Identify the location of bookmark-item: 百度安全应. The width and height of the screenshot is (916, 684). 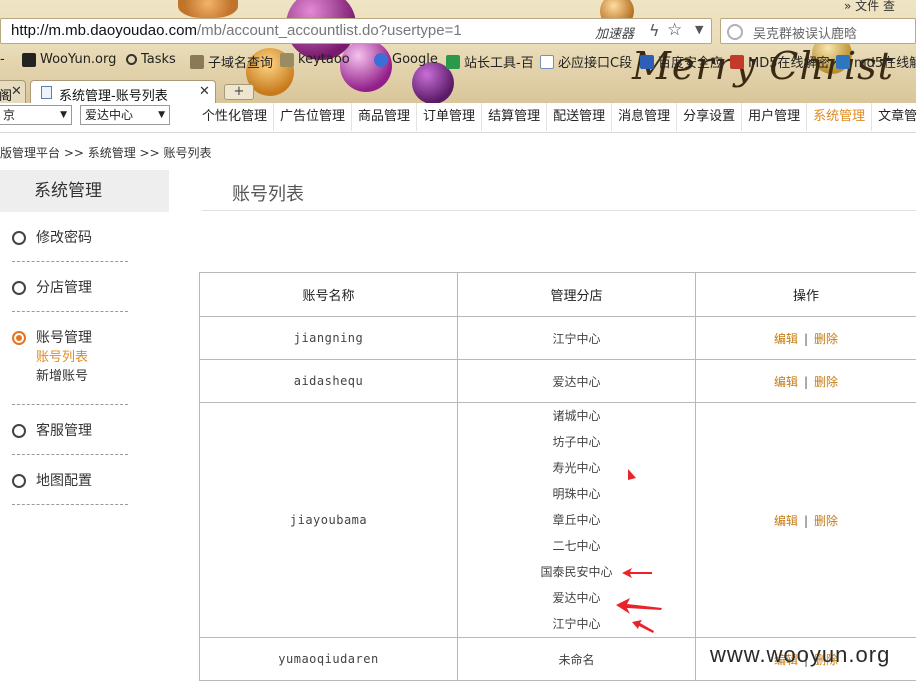
(681, 61).